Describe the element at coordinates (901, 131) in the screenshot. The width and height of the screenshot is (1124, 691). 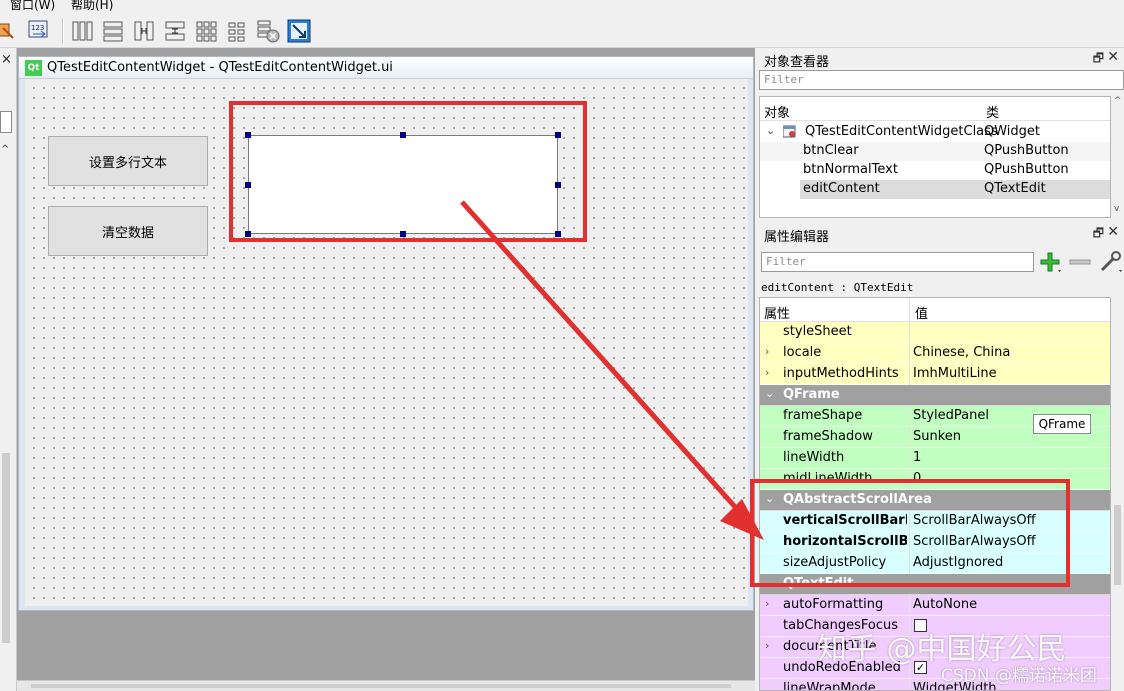
I see `tree-object-name: QTestEditContentWidgetClass` at that location.